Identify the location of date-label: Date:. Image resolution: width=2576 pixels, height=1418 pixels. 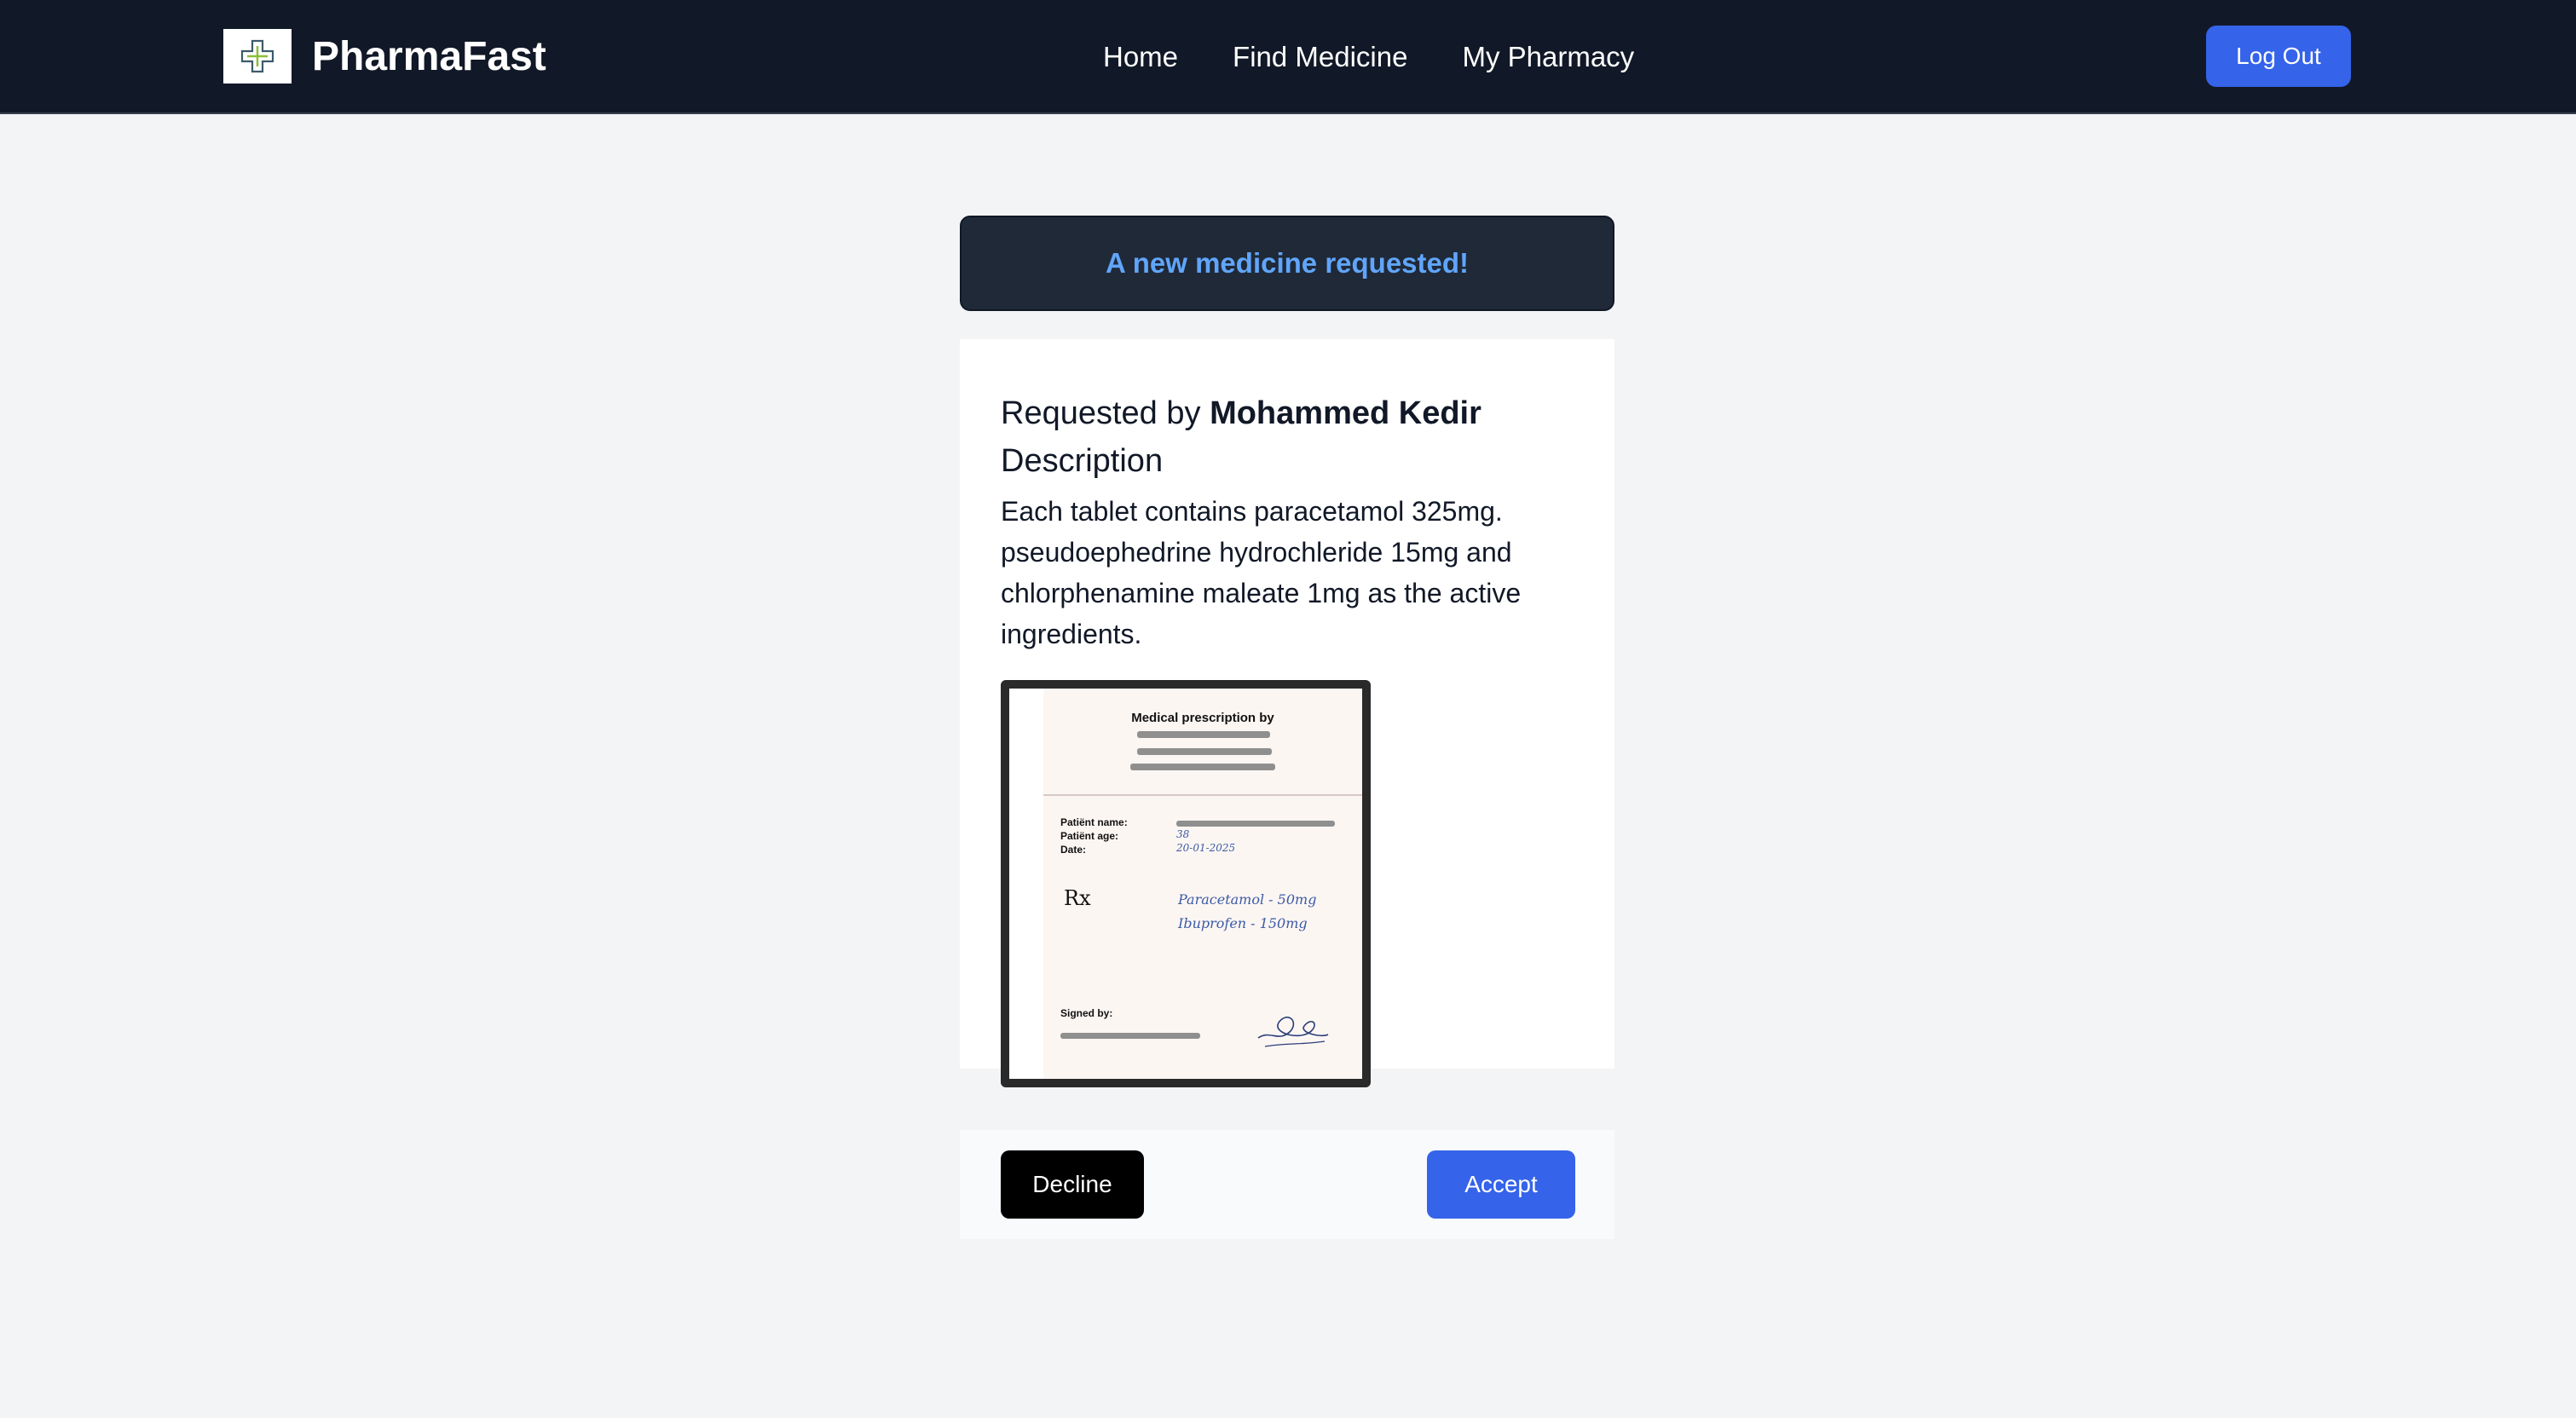
(1073, 850).